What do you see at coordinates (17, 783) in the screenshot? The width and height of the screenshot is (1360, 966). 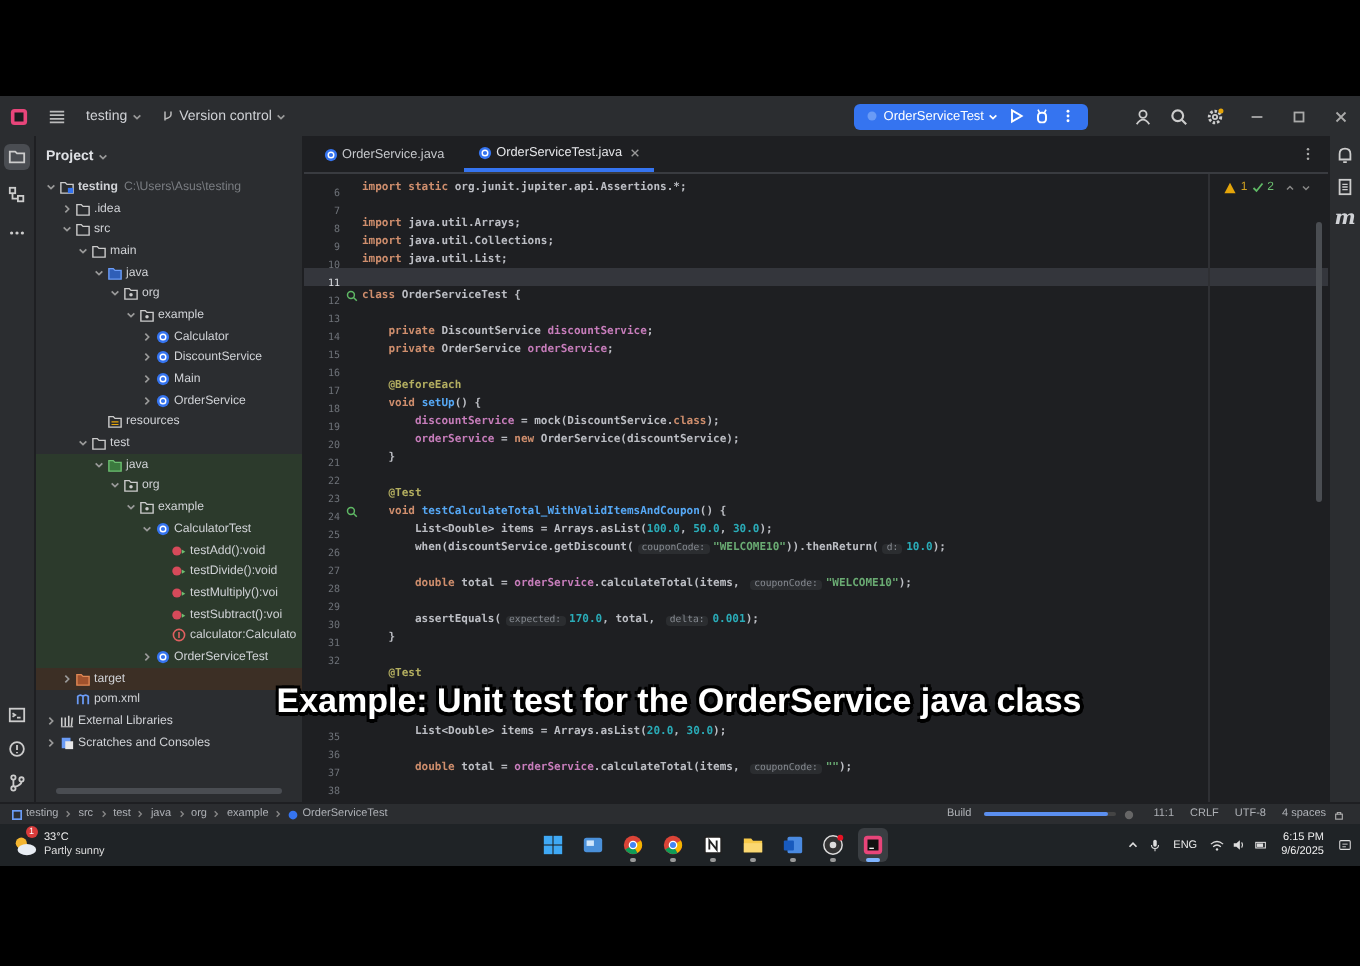 I see `git-icon` at bounding box center [17, 783].